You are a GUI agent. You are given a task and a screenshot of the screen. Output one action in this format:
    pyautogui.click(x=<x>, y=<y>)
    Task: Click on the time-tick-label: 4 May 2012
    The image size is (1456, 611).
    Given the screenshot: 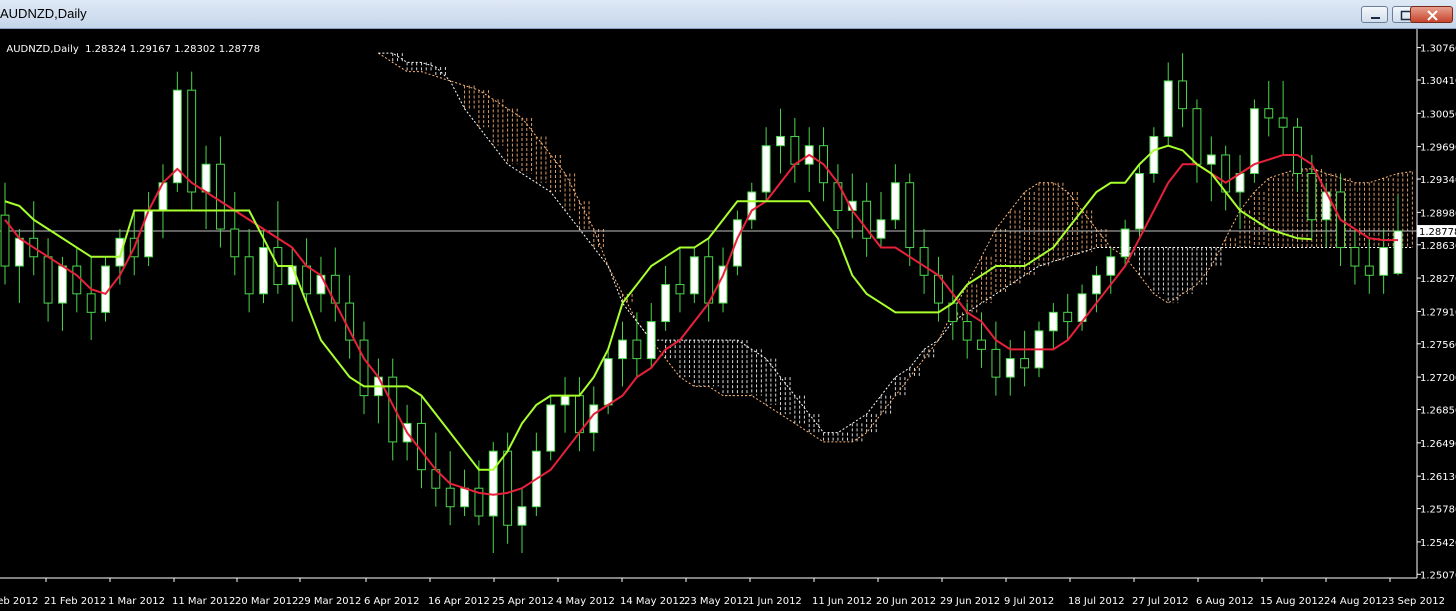 What is the action you would take?
    pyautogui.click(x=585, y=601)
    